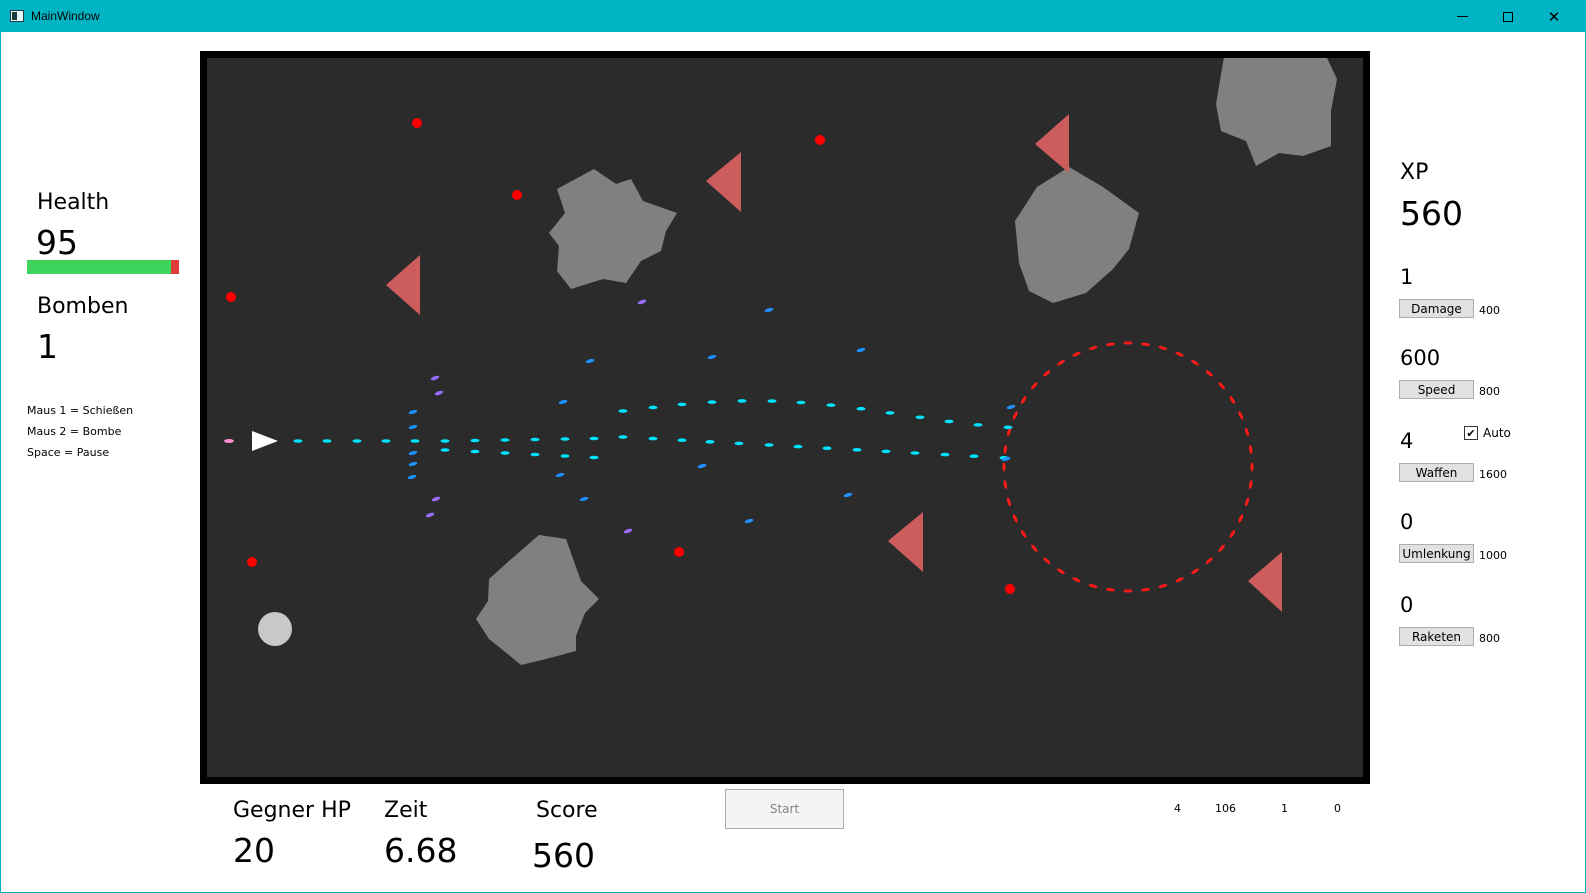  What do you see at coordinates (1407, 522) in the screenshot?
I see `deflection-level: 0` at bounding box center [1407, 522].